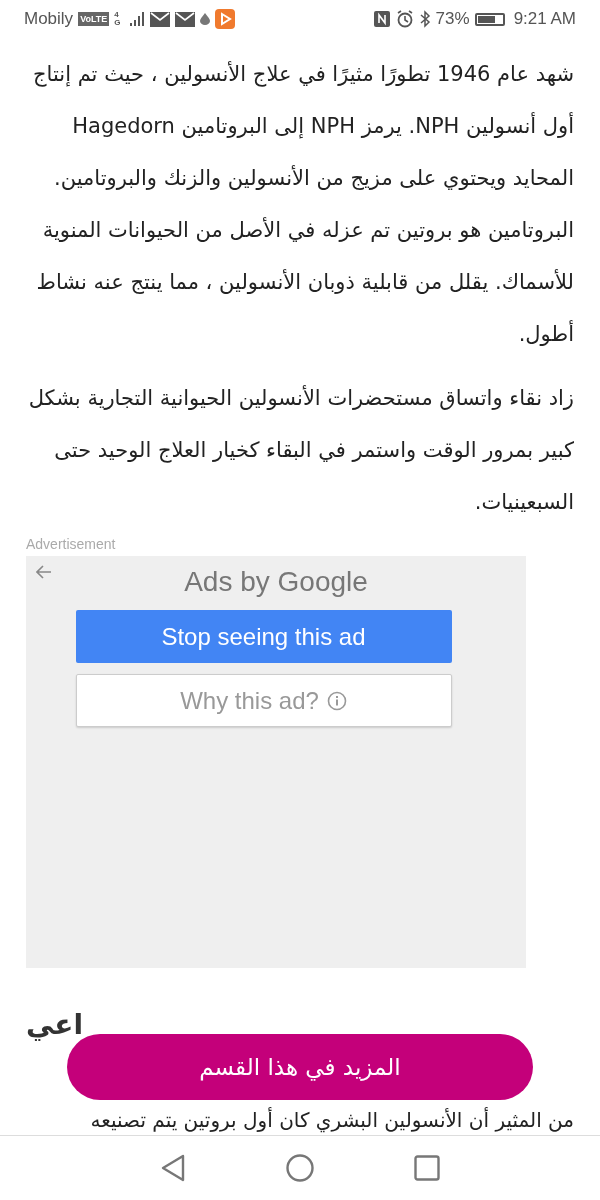  Describe the element at coordinates (336, 700) in the screenshot. I see `info-icon` at that location.